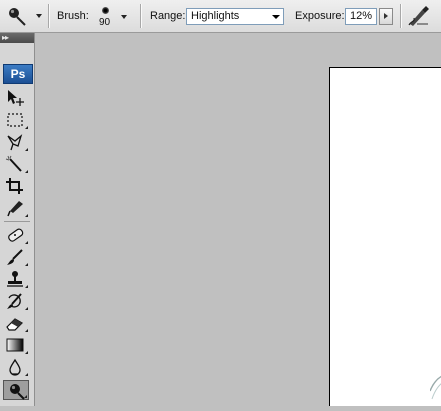 The image size is (441, 411). I want to click on eraser-tool-icon, so click(14, 324).